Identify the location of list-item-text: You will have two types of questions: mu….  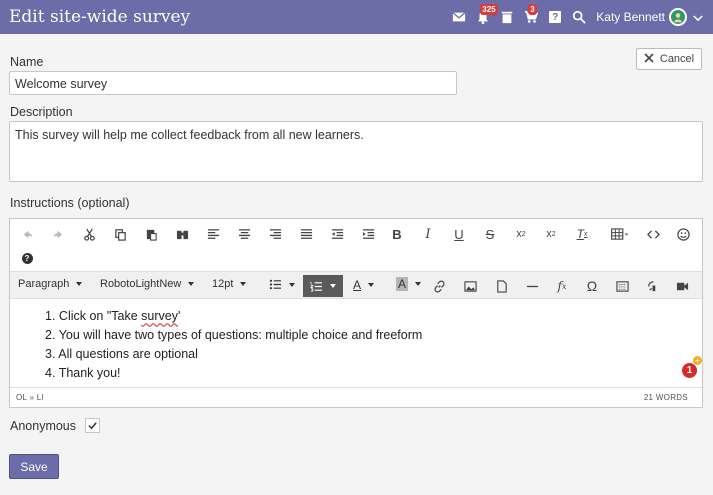
(240, 335).